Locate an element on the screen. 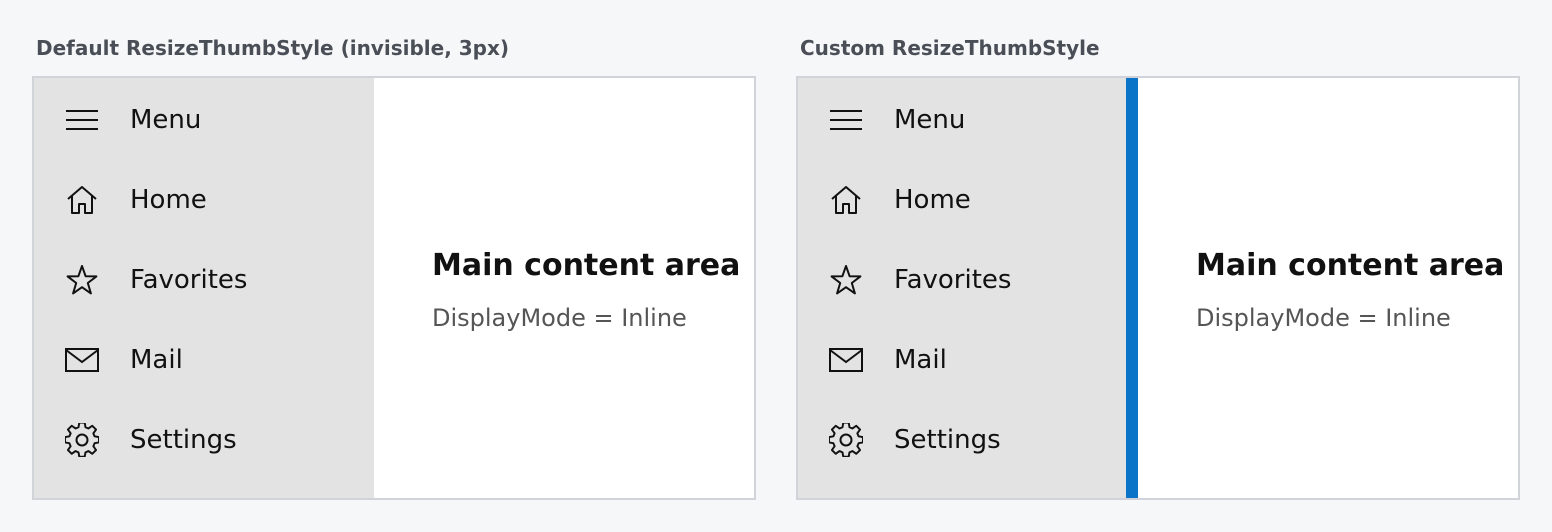  resize-thumb is located at coordinates (1132, 288).